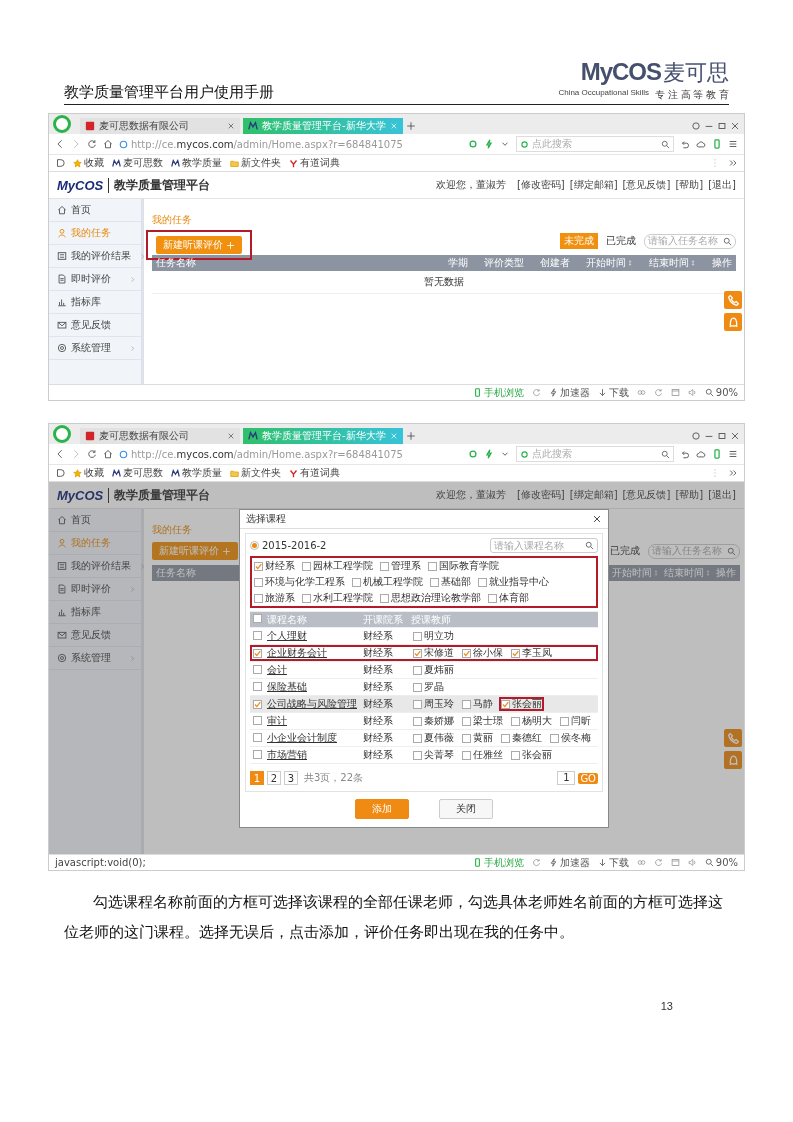 Image resolution: width=793 pixels, height=1122 pixels. What do you see at coordinates (315, 653) in the screenshot?
I see `course-link: 企业财务会计` at bounding box center [315, 653].